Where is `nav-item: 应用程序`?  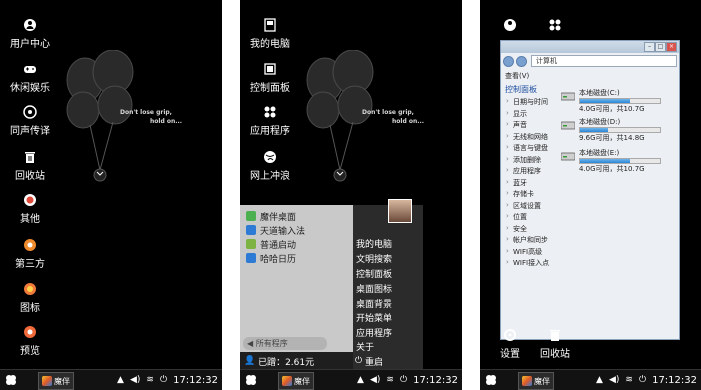
nav-item: 应用程序 is located at coordinates (536, 172).